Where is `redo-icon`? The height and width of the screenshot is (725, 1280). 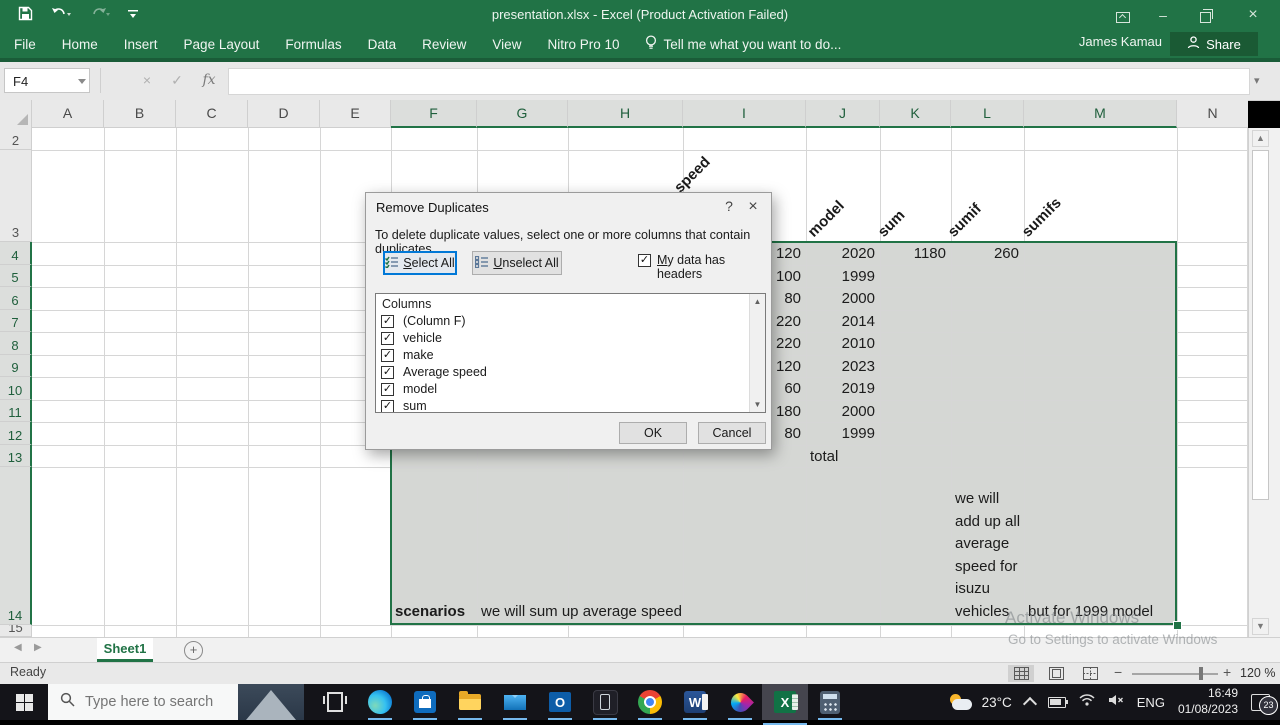 redo-icon is located at coordinates (100, 16).